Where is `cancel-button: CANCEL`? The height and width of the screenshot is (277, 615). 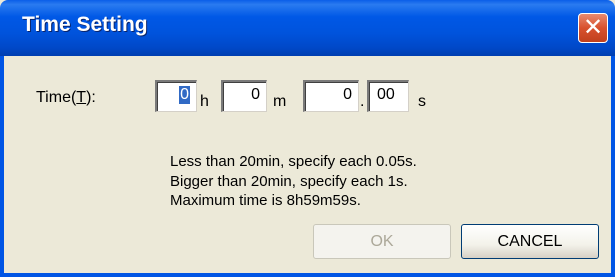 cancel-button: CANCEL is located at coordinates (530, 241).